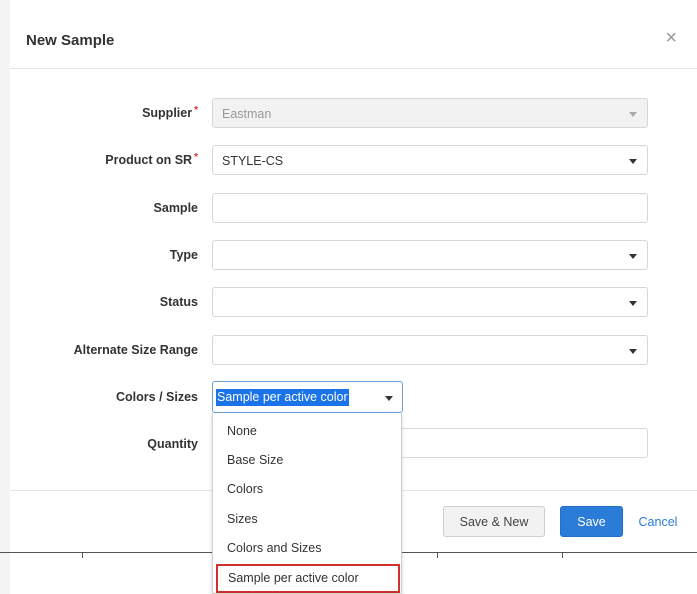 The height and width of the screenshot is (594, 697). Describe the element at coordinates (307, 489) in the screenshot. I see `dropdown-option-colors: Colors` at that location.